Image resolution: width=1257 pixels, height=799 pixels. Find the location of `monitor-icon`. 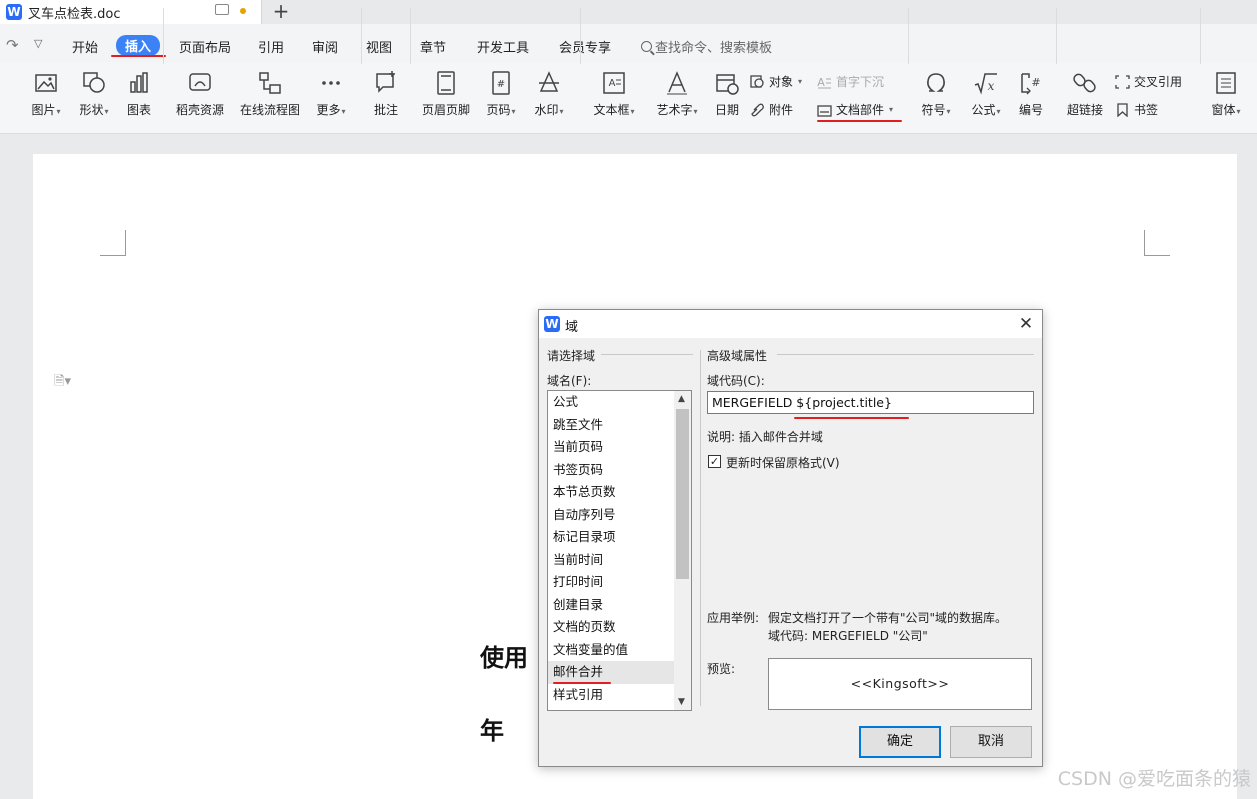

monitor-icon is located at coordinates (222, 9).